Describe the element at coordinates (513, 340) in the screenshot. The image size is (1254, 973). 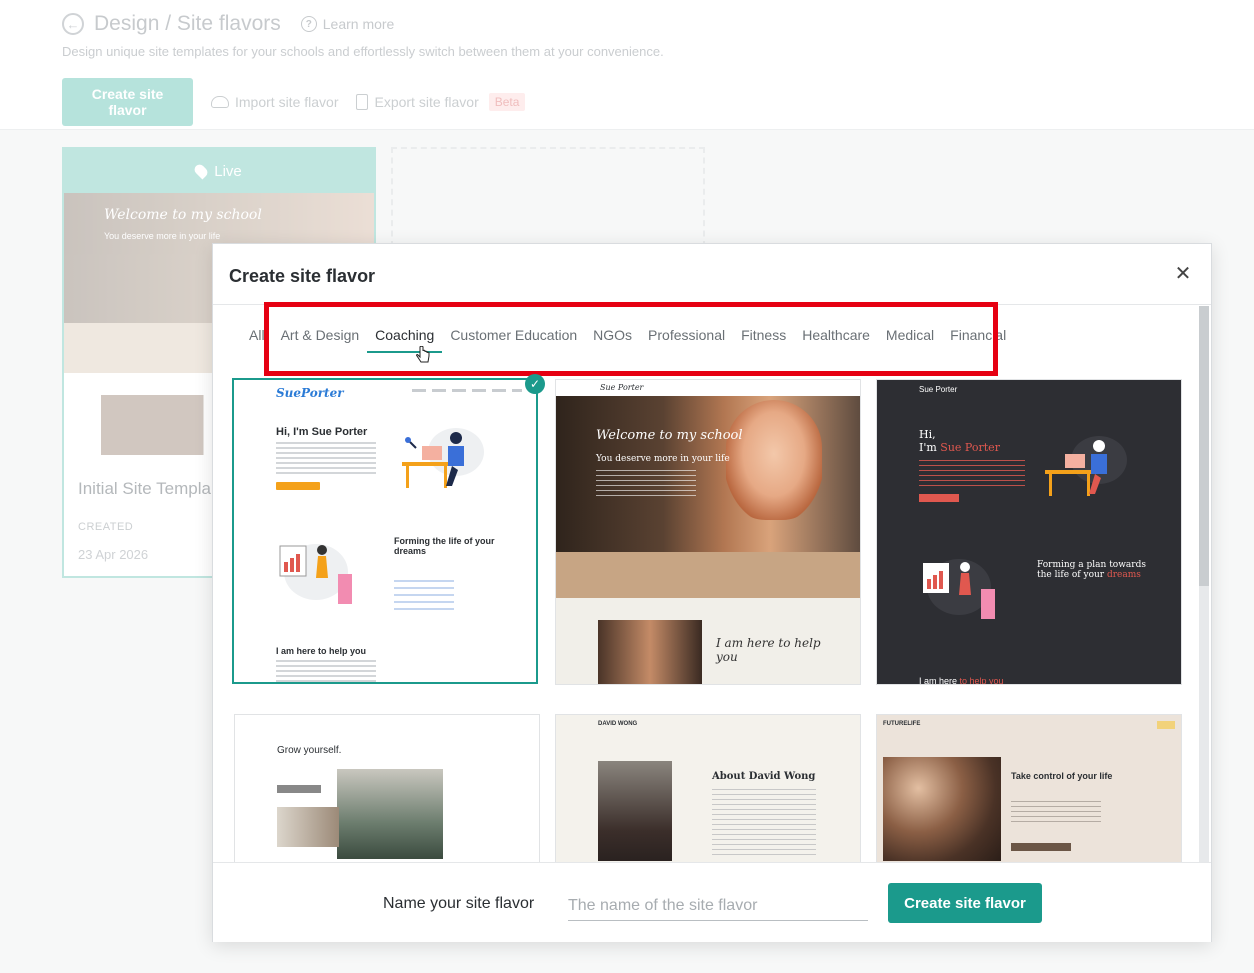
I see `tab-customer-education: Customer Education` at that location.